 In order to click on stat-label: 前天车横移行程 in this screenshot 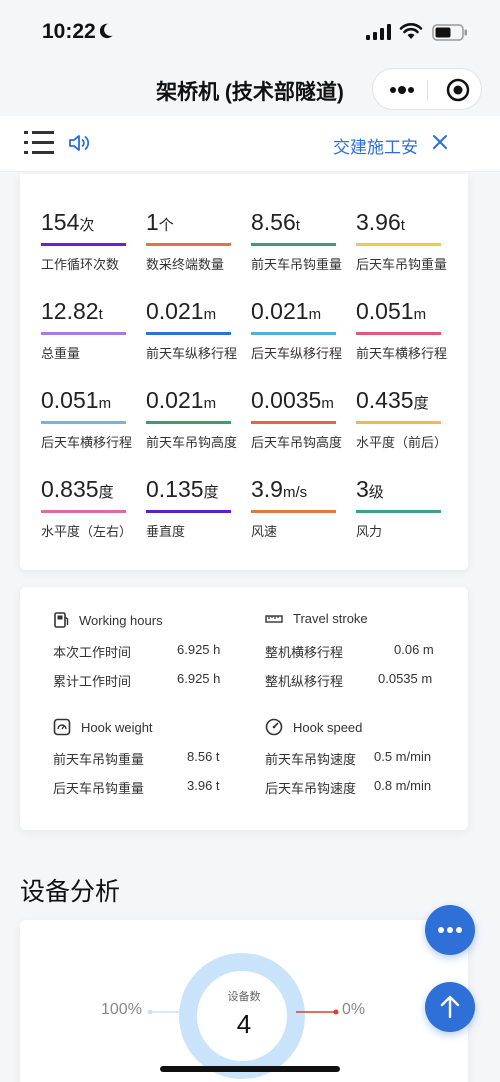, I will do `click(402, 353)`.